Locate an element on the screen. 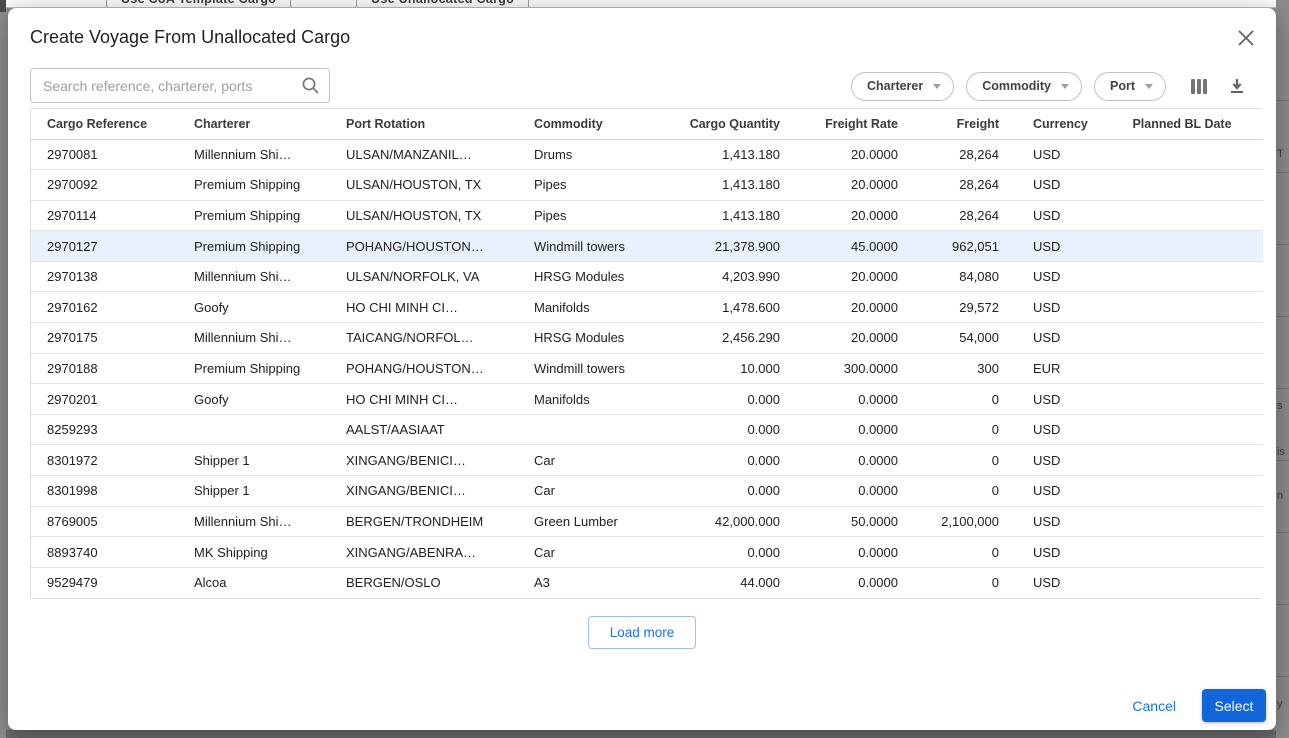 The image size is (1289, 738). column-header-planned_bl_date: Planned BL Date is located at coordinates (1182, 124).